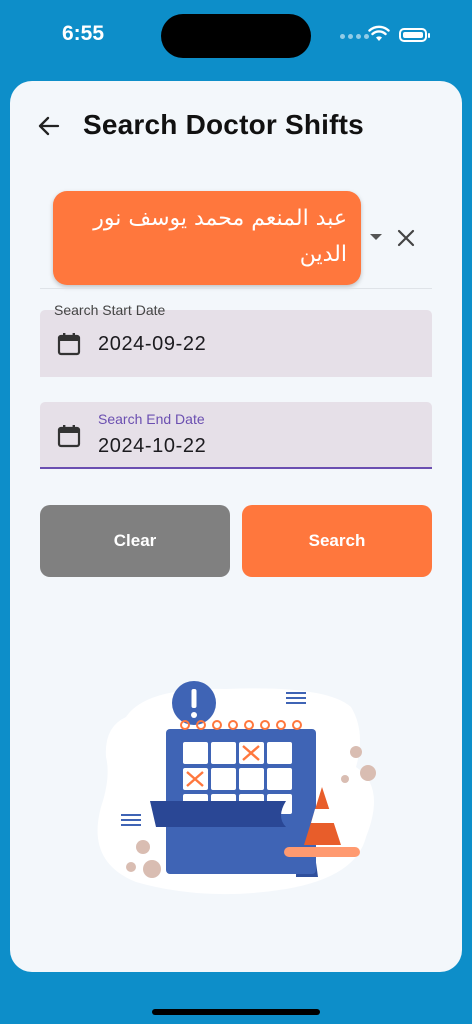 The height and width of the screenshot is (1024, 472). Describe the element at coordinates (236, 339) in the screenshot. I see `start-date-field: Search Start Date 2024-09-22` at that location.